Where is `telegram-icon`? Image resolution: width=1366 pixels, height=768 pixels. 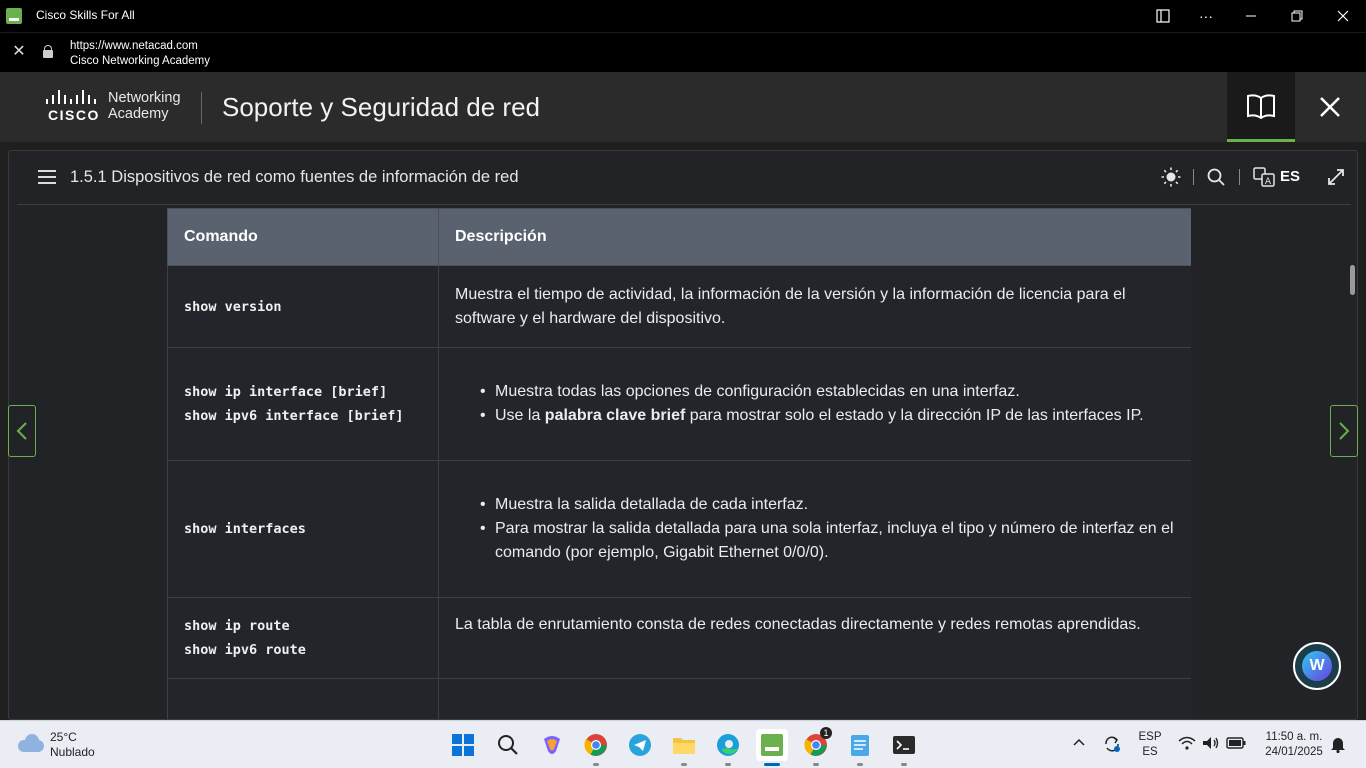 telegram-icon is located at coordinates (640, 745).